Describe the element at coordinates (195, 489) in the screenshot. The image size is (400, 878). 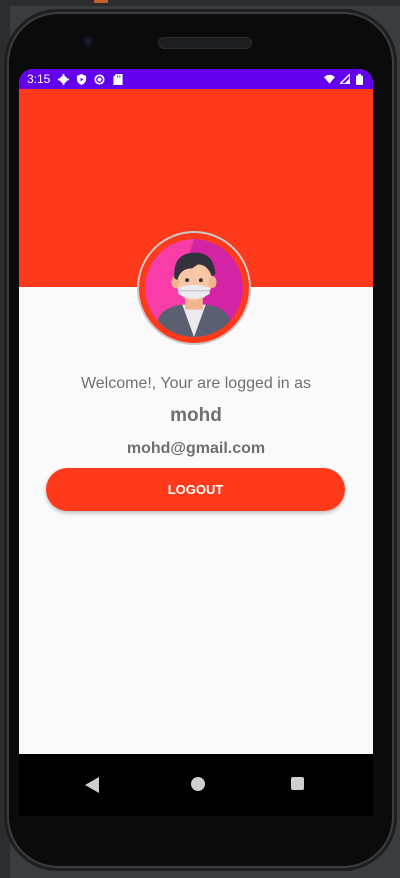
I see `logout-button: LOGOUT` at that location.